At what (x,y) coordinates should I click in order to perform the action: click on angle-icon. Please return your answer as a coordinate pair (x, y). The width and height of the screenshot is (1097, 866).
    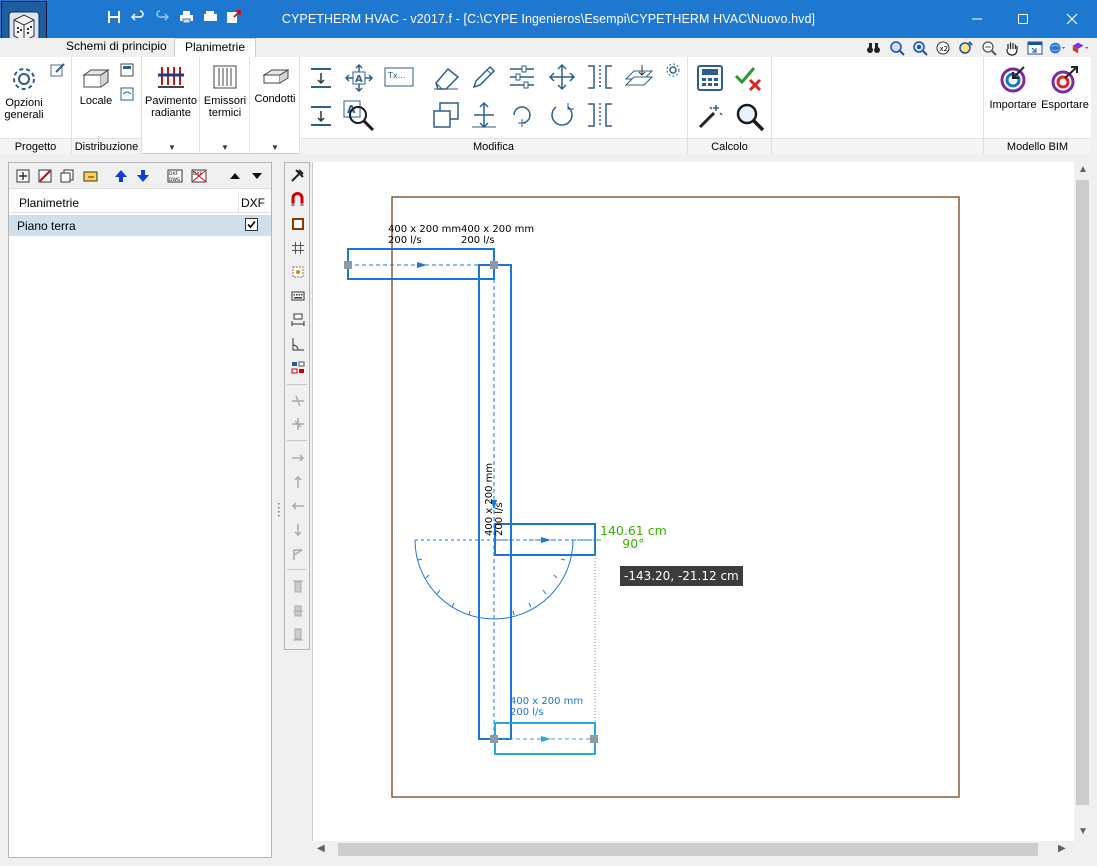
    Looking at the image, I should click on (297, 343).